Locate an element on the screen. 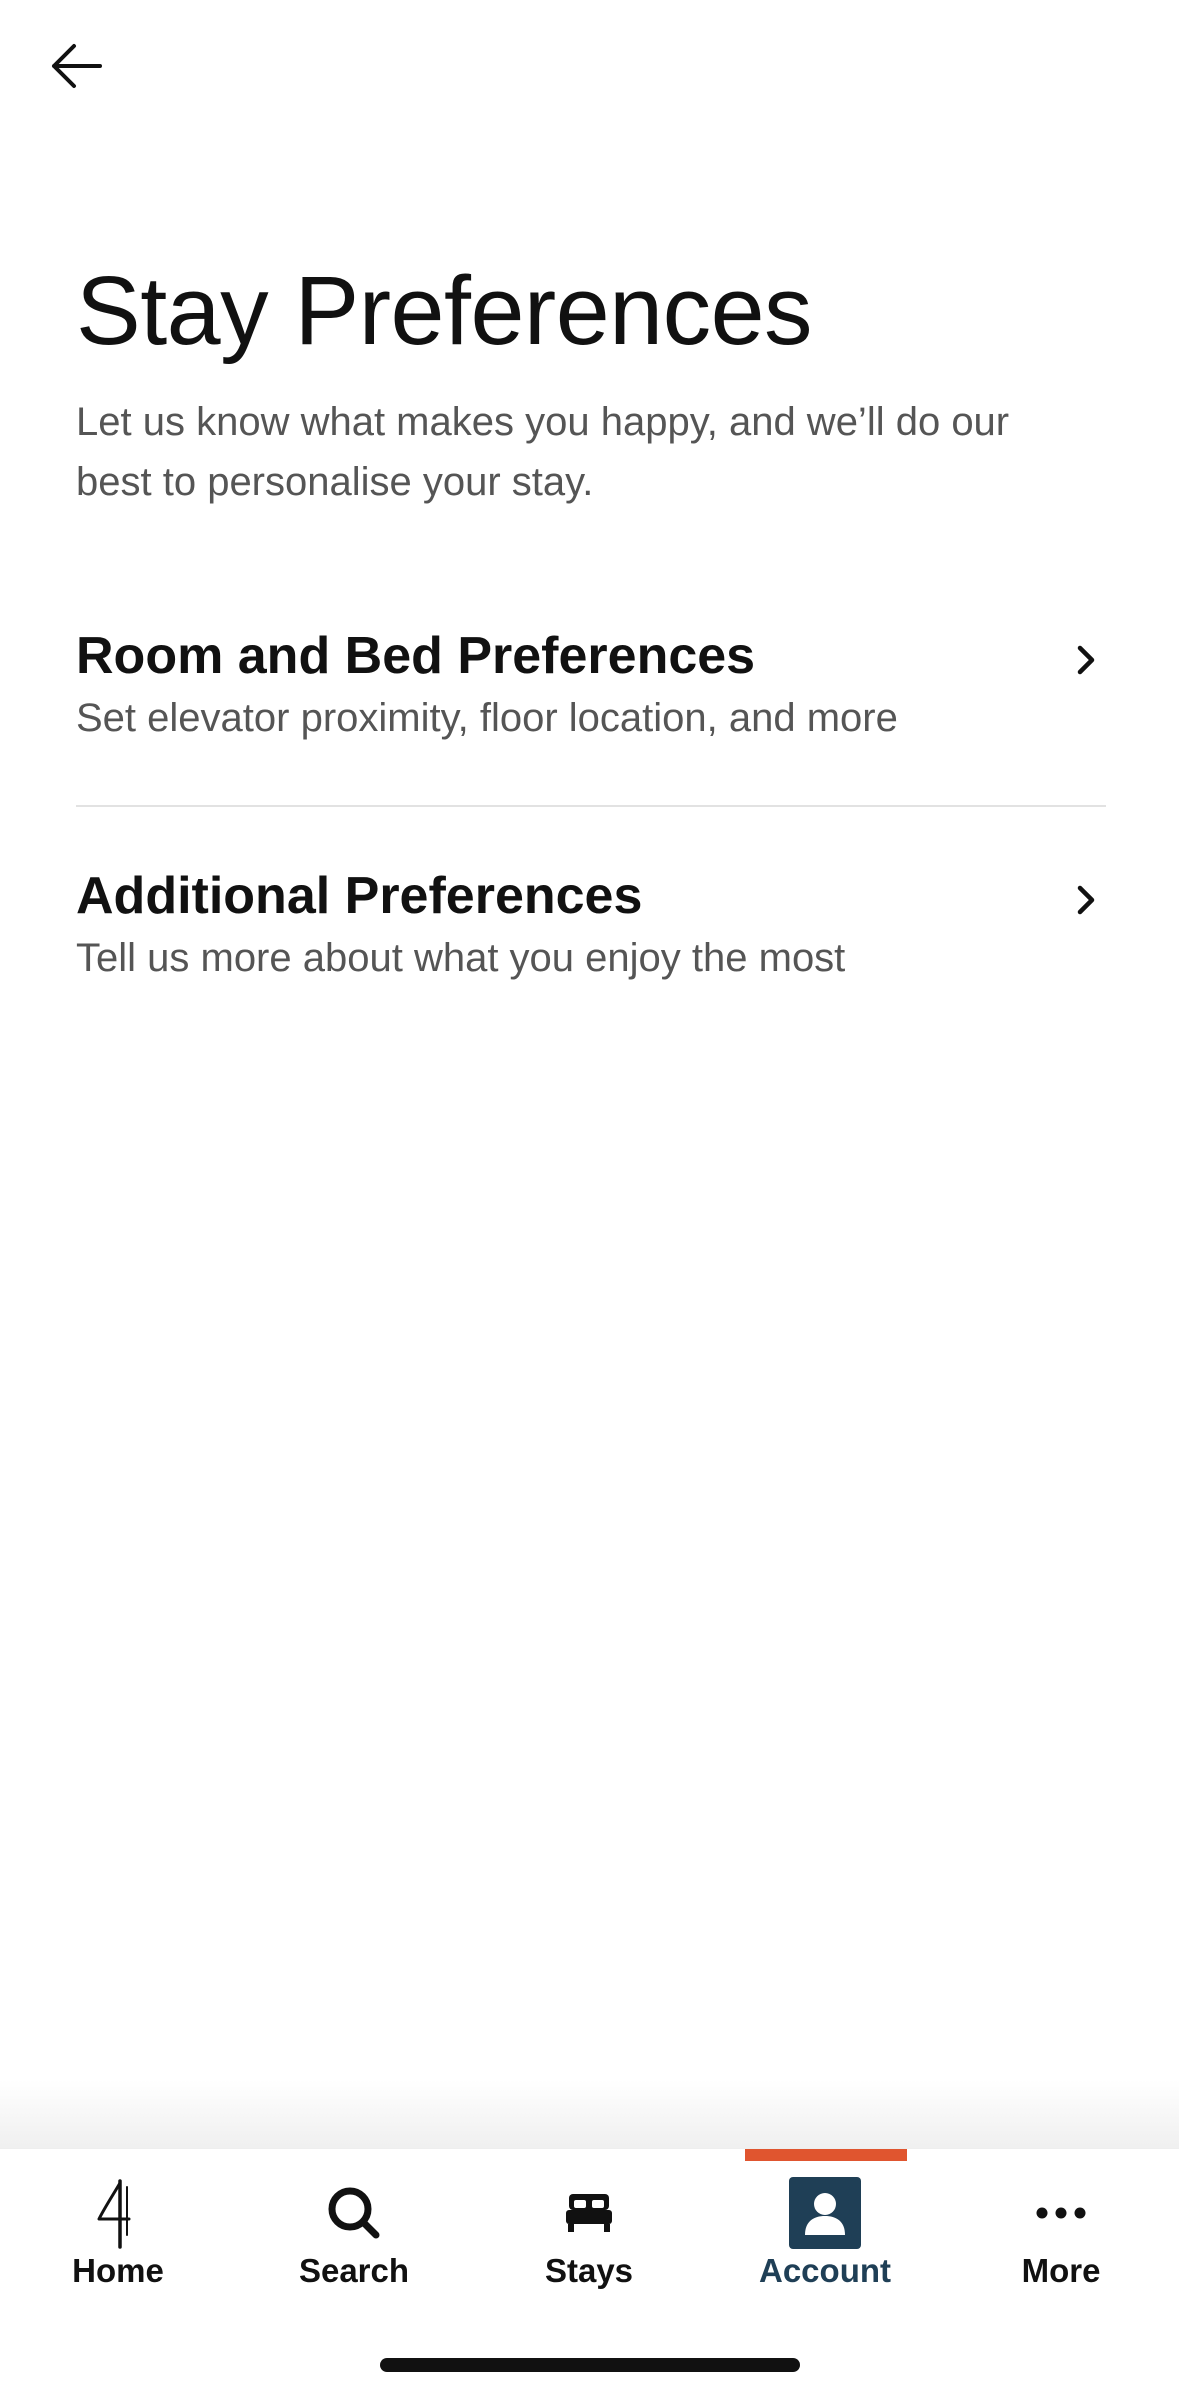 The image size is (1179, 2397). home-indicator is located at coordinates (590, 2365).